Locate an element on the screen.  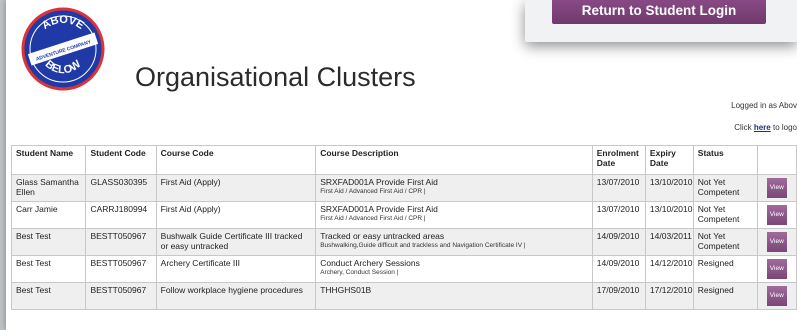
course-description-sub: Archery, Conduct Session | is located at coordinates (359, 272).